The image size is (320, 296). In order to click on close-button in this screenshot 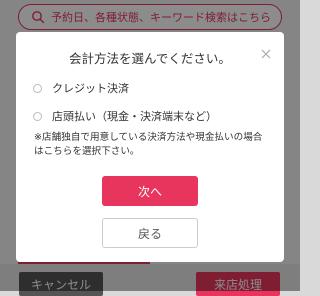, I will do `click(266, 54)`.